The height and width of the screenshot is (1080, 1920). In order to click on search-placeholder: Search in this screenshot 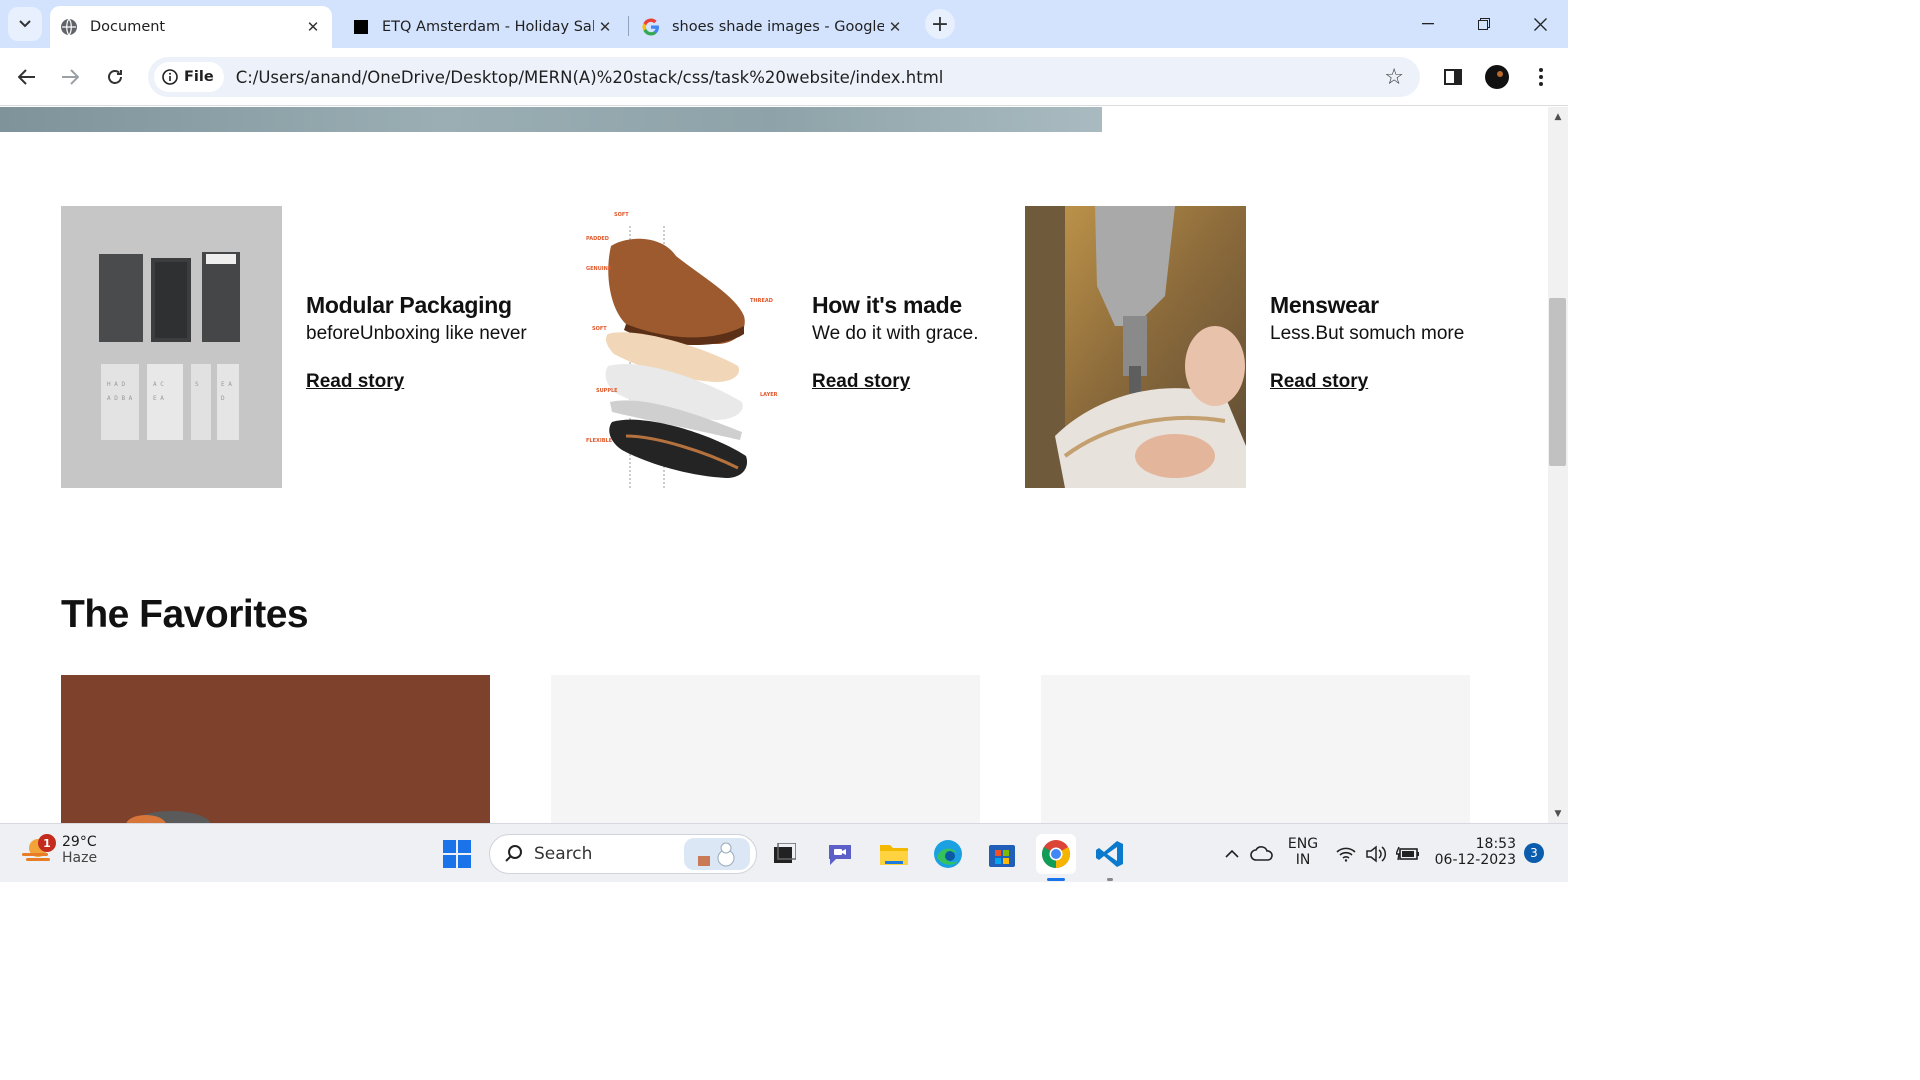, I will do `click(563, 854)`.